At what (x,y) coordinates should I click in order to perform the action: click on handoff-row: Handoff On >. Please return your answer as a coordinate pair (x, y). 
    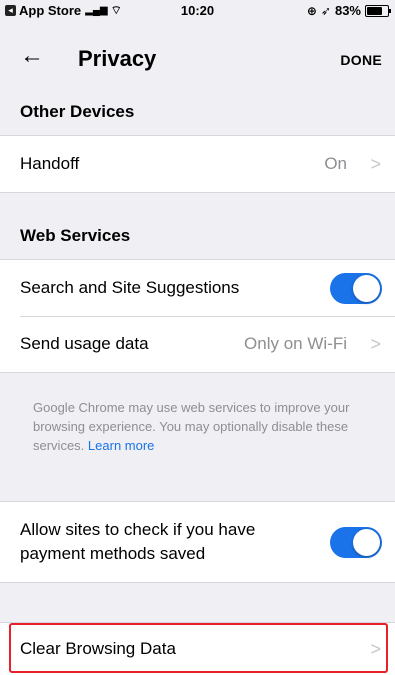
    Looking at the image, I should click on (197, 164).